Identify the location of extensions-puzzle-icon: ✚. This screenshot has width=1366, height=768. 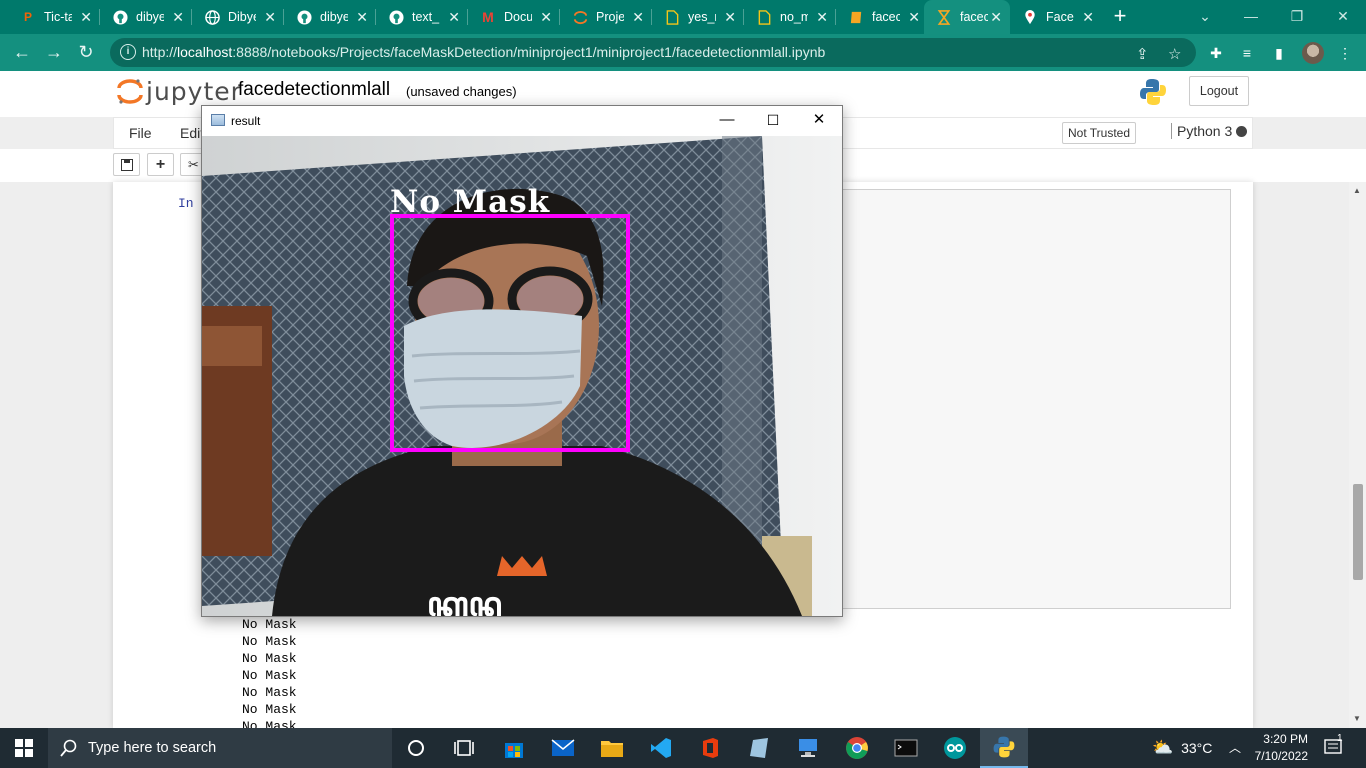
(1216, 53).